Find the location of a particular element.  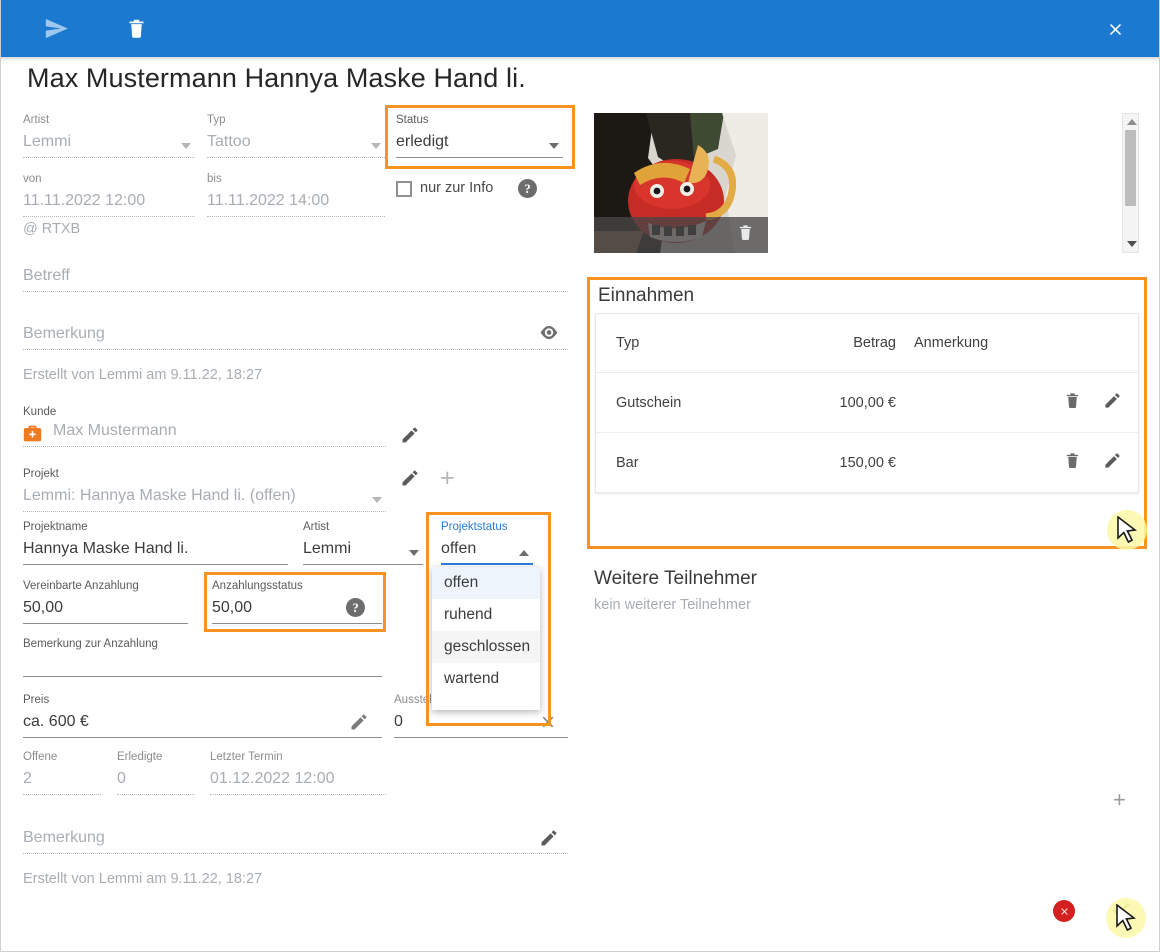

field-preis-label: Preis is located at coordinates (36, 700).